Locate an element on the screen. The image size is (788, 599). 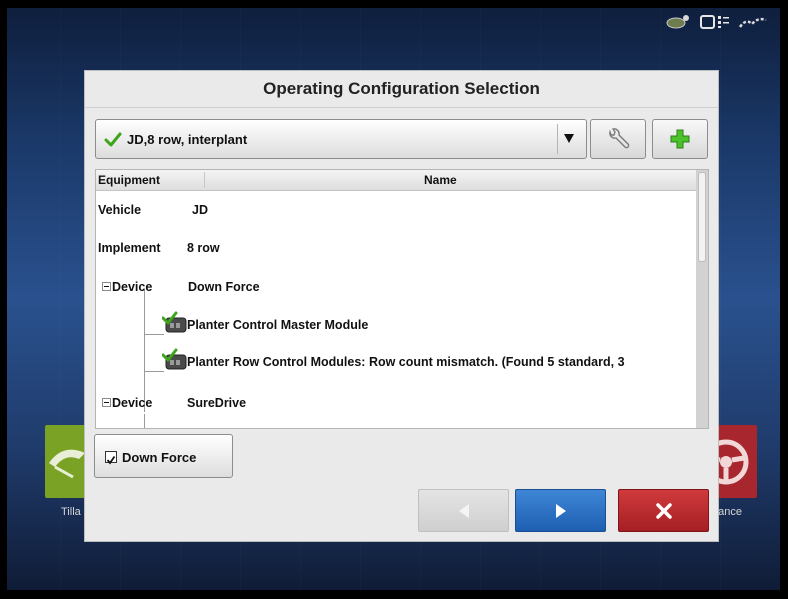
back-button is located at coordinates (463, 510).